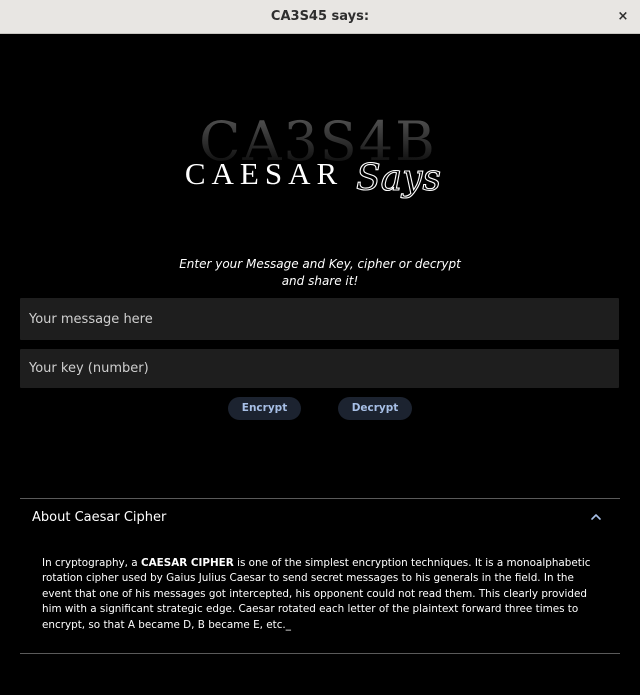 This screenshot has width=640, height=695. I want to click on chevron-up-icon, so click(596, 517).